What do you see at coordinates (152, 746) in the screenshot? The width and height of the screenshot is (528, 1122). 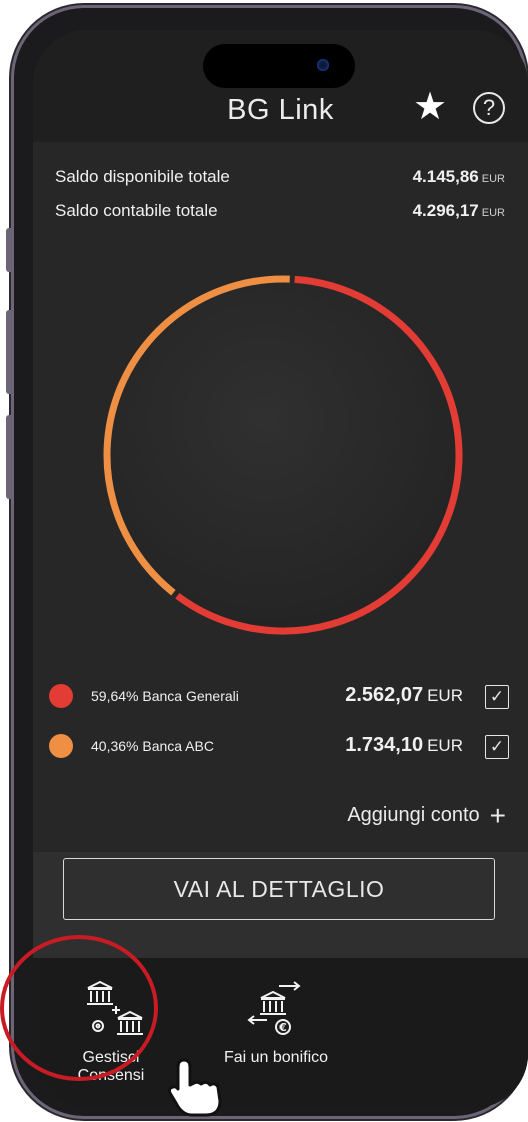 I see `account-label: 40,36% Banca ABC` at bounding box center [152, 746].